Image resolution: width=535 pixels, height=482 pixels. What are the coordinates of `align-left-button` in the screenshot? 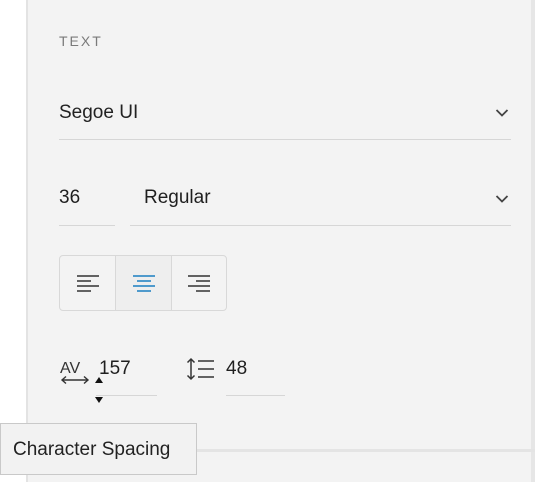 It's located at (87, 283).